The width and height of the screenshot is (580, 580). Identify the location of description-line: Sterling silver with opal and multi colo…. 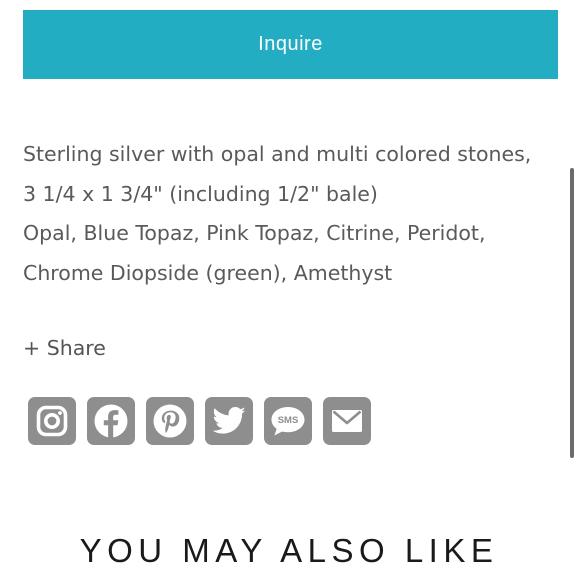
(277, 154).